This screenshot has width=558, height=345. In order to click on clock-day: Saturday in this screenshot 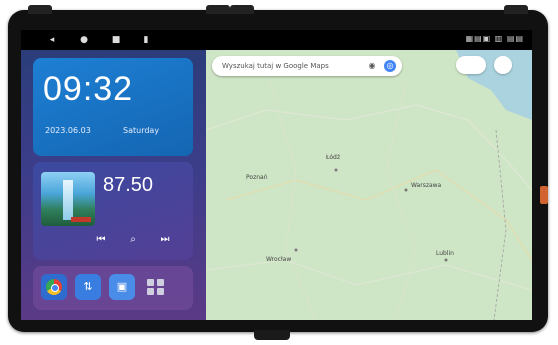, I will do `click(141, 130)`.